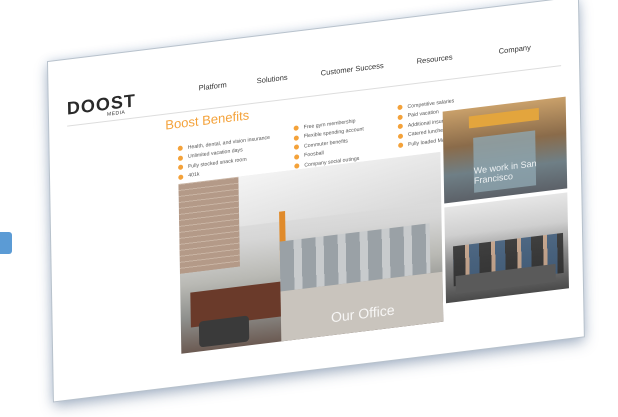 The image size is (618, 417). What do you see at coordinates (515, 49) in the screenshot?
I see `nav-company: Company` at bounding box center [515, 49].